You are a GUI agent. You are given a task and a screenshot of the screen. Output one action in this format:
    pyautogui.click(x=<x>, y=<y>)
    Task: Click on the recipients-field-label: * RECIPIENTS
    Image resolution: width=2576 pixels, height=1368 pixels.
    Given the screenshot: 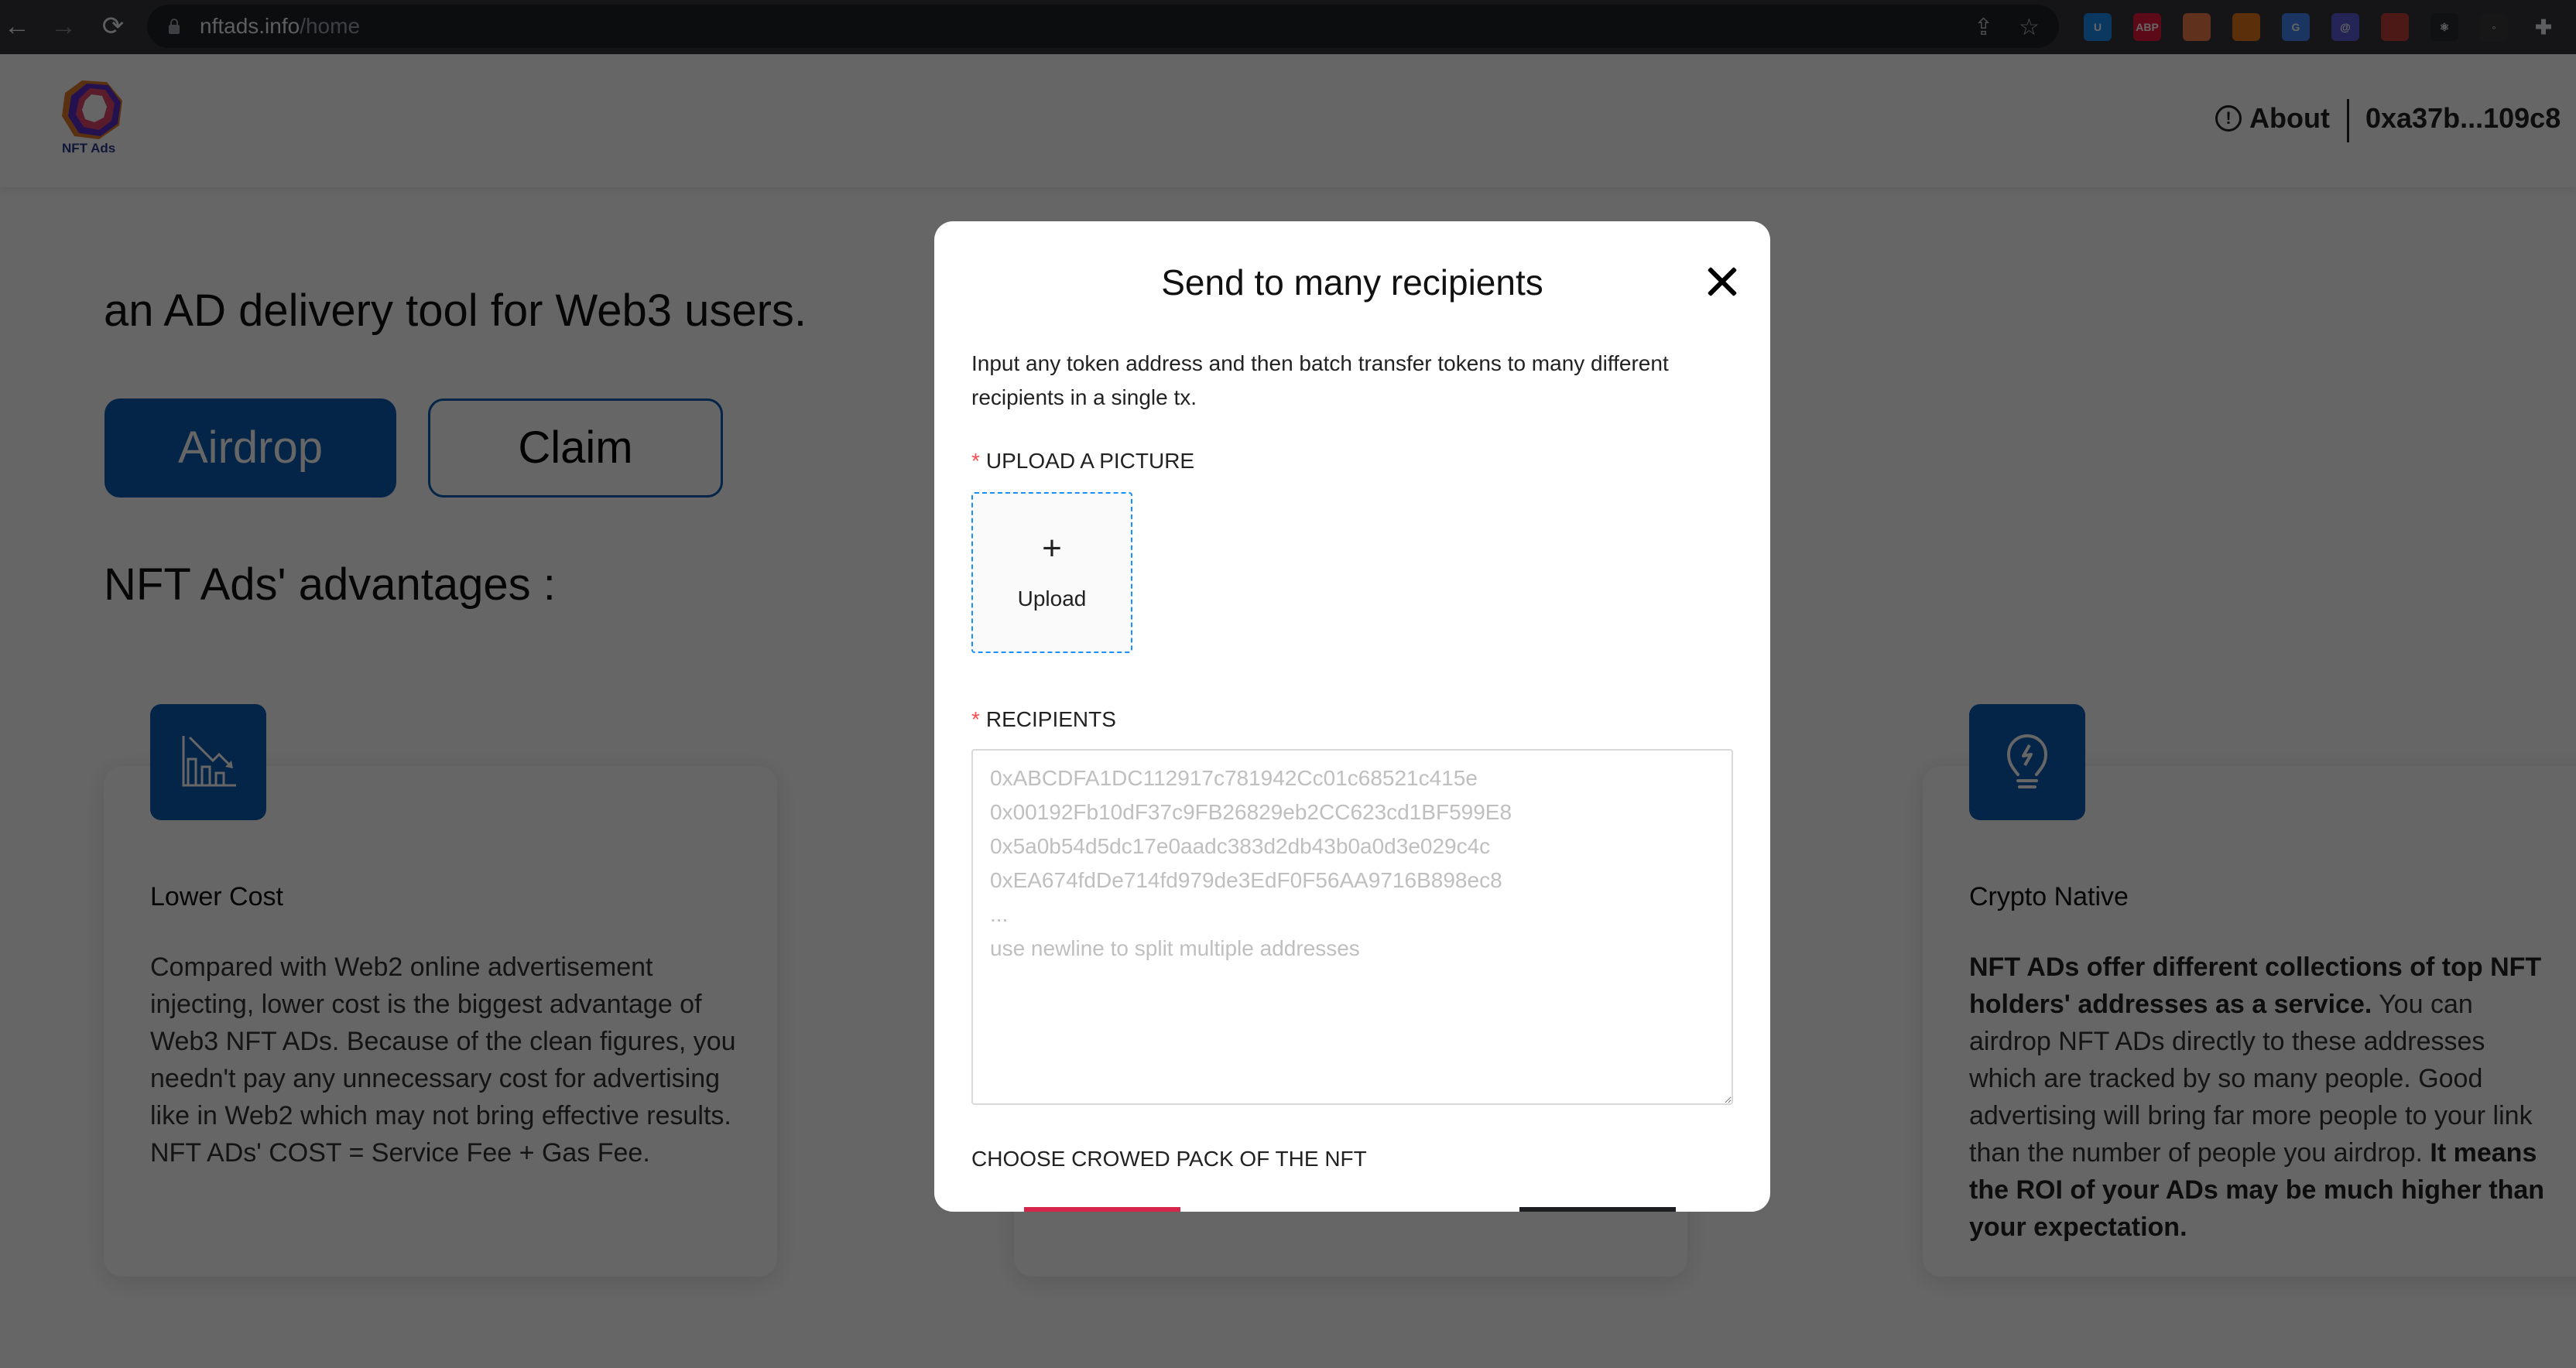 What is the action you would take?
    pyautogui.click(x=1043, y=719)
    